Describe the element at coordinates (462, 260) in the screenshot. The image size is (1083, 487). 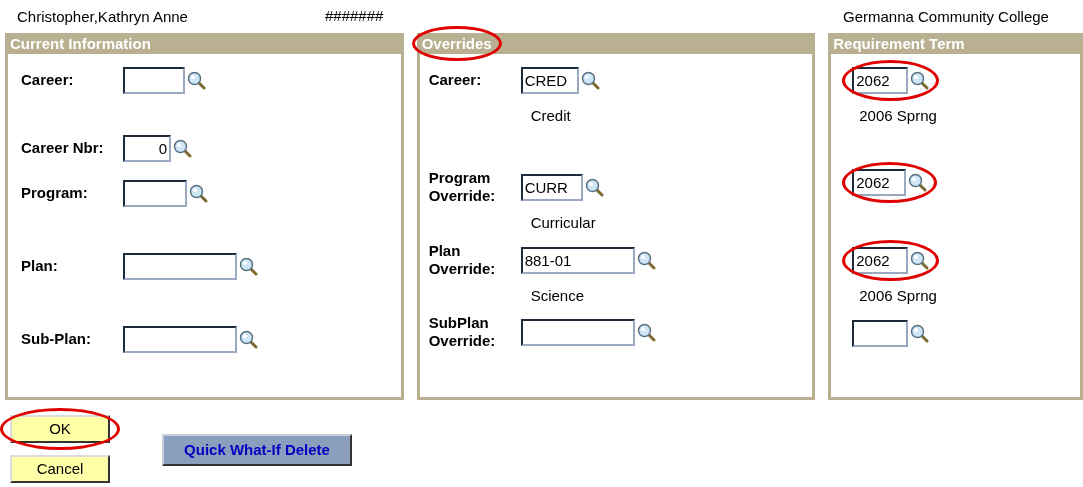
I see `field-label: Plan Override:` at that location.